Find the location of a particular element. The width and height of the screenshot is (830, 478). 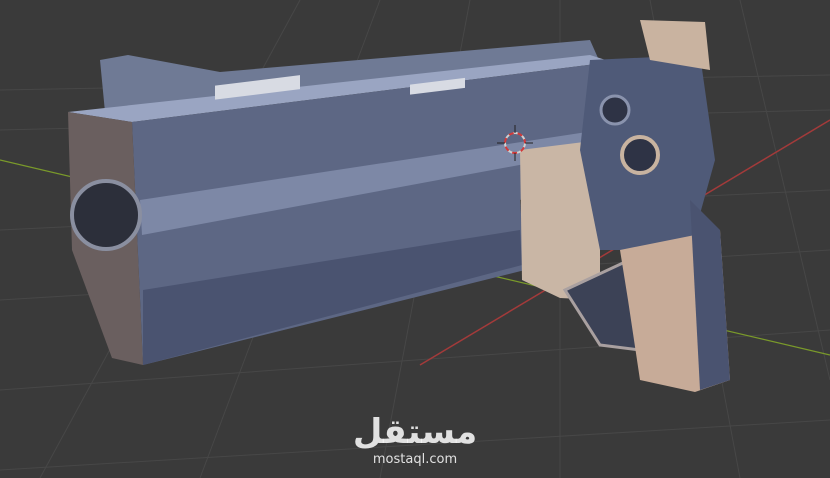

muzzle-bore is located at coordinates (106, 215).